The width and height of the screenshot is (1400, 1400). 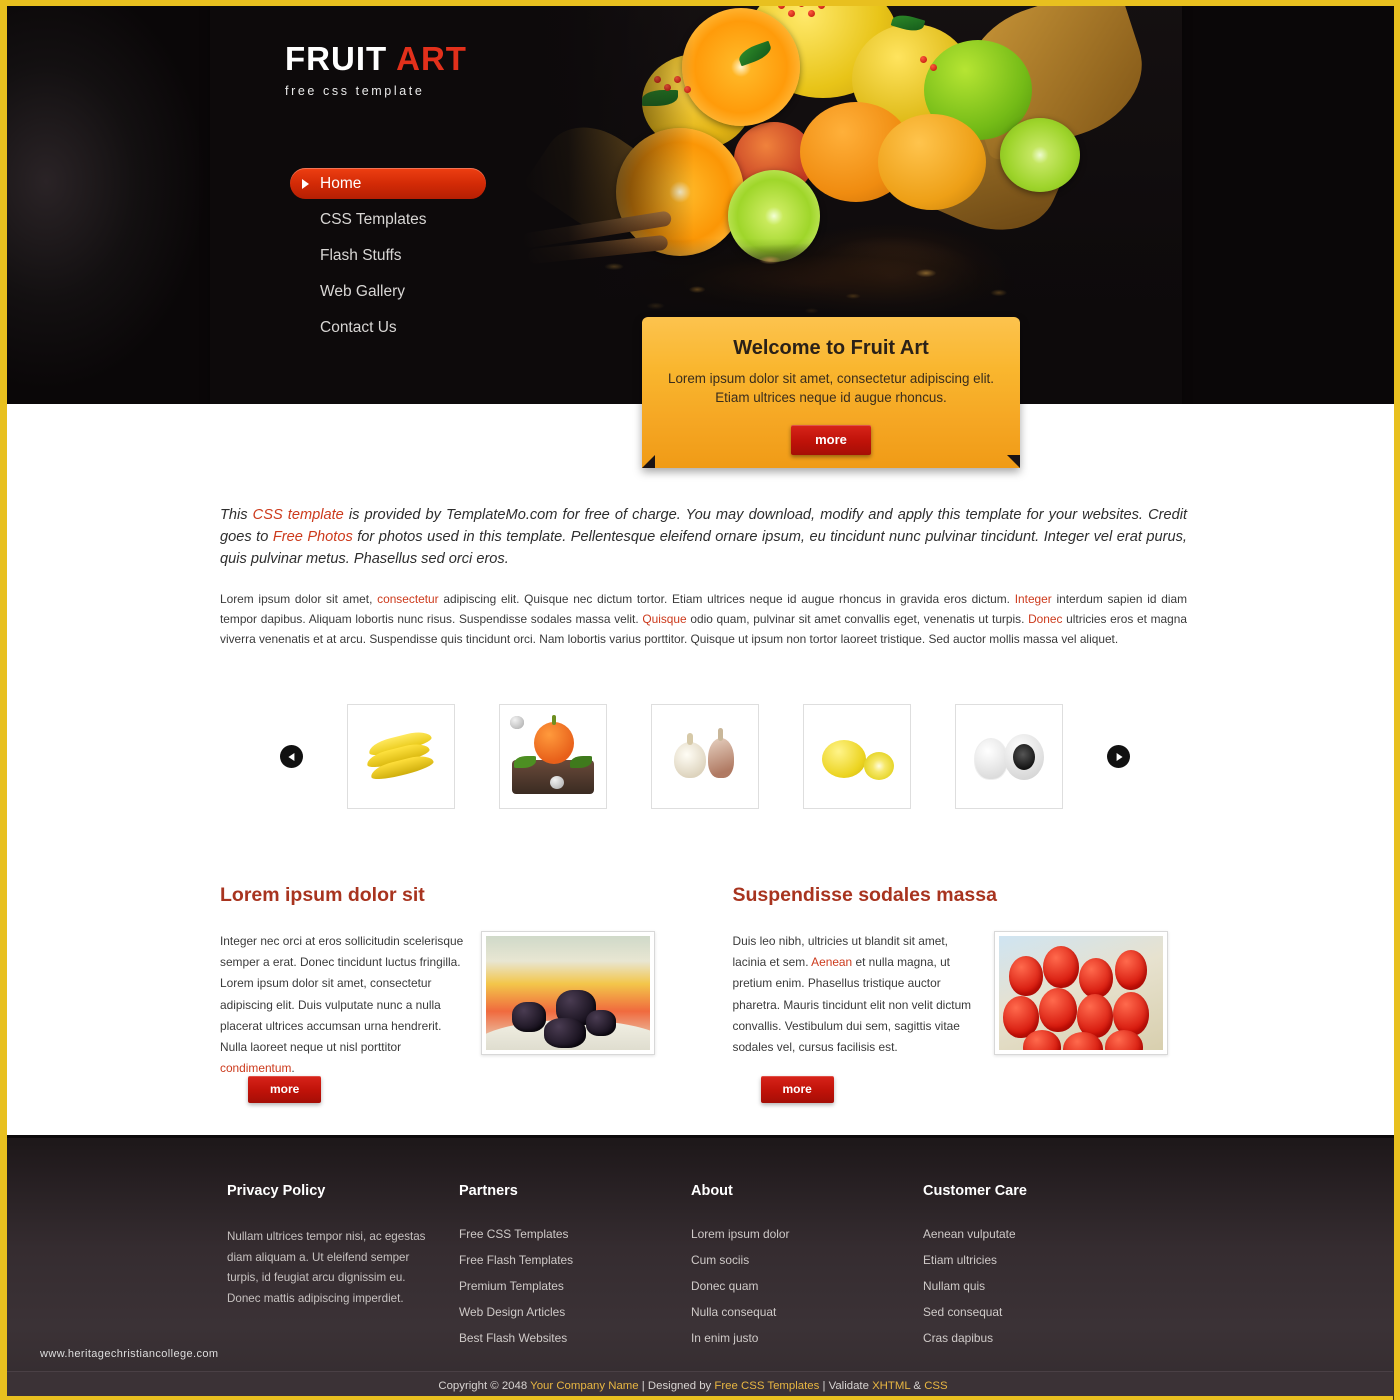 I want to click on body-text-a: Lorem ipsum dolor sit amet,, so click(x=299, y=598).